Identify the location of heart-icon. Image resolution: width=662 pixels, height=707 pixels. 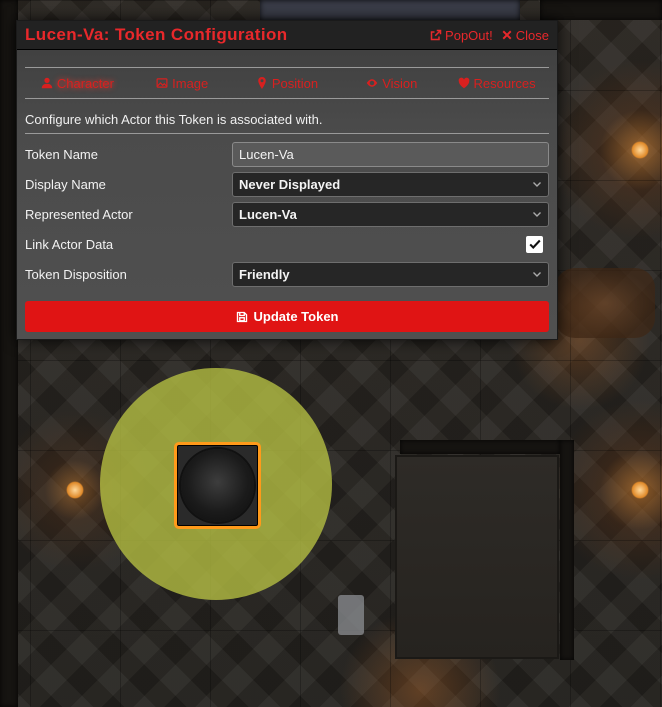
(463, 83).